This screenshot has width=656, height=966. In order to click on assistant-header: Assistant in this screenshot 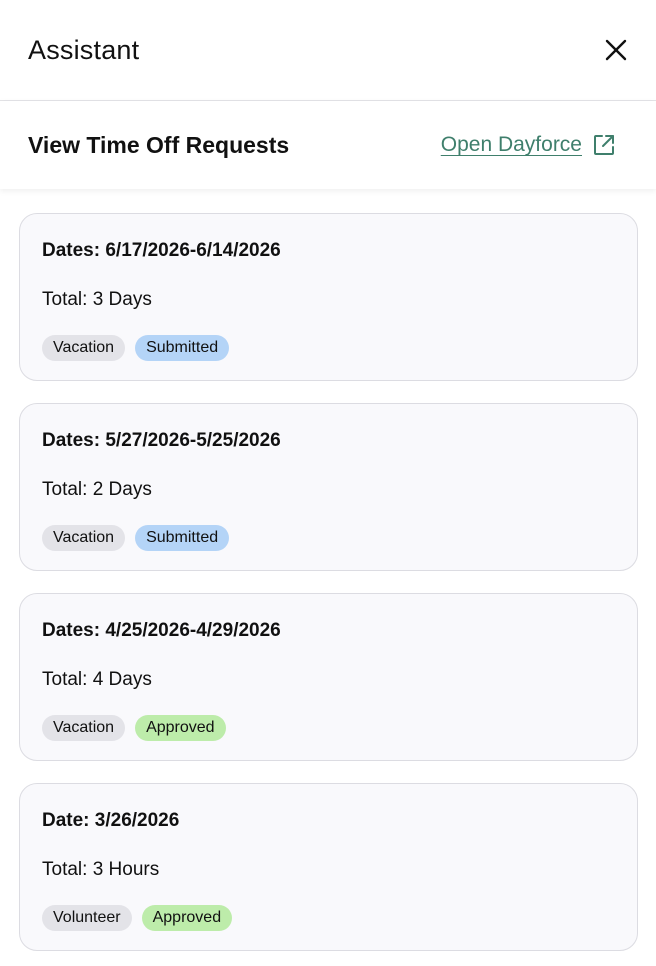, I will do `click(328, 50)`.